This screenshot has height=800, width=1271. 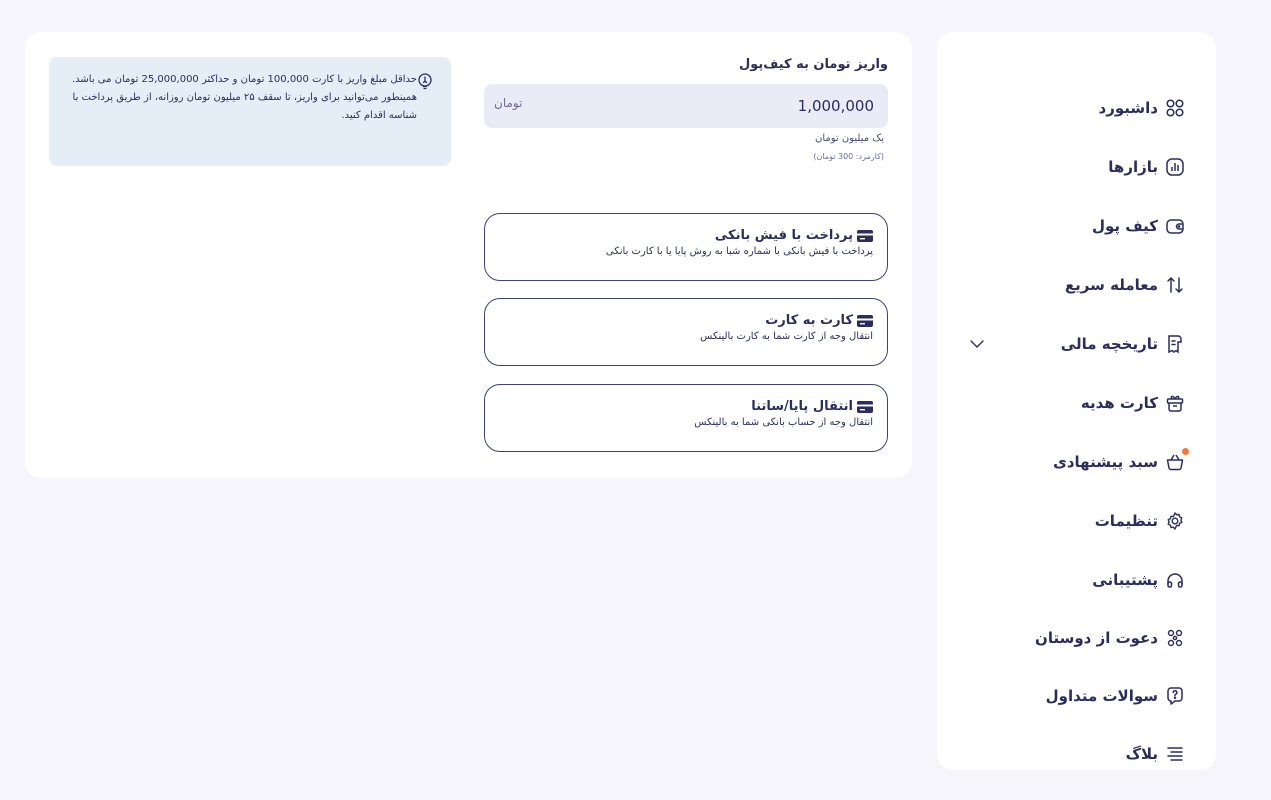 I want to click on currency-unit-label: تومان, so click(x=508, y=103).